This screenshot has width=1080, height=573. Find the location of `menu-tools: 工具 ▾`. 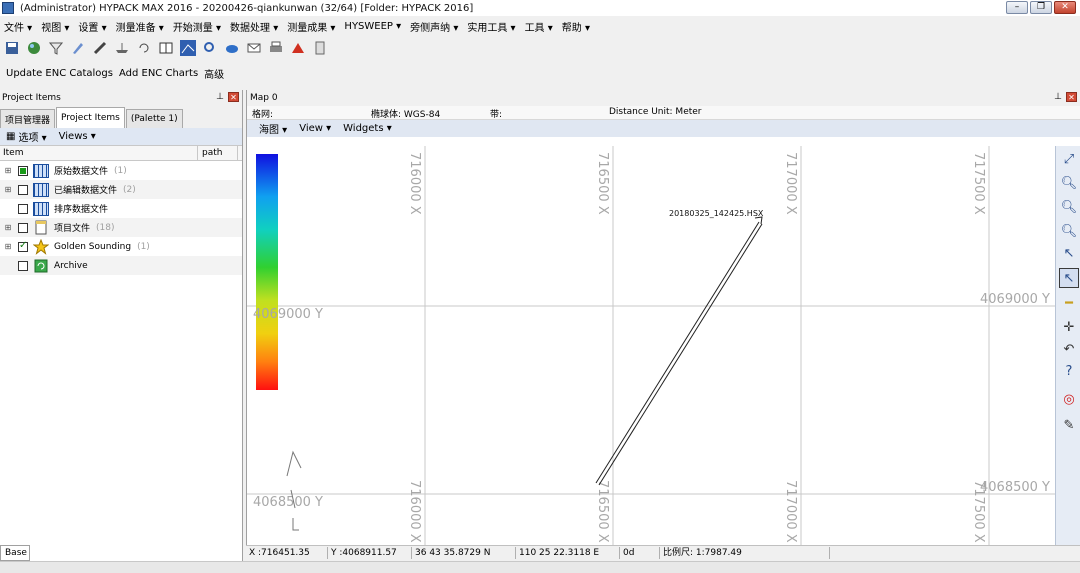

menu-tools: 工具 ▾ is located at coordinates (539, 26).